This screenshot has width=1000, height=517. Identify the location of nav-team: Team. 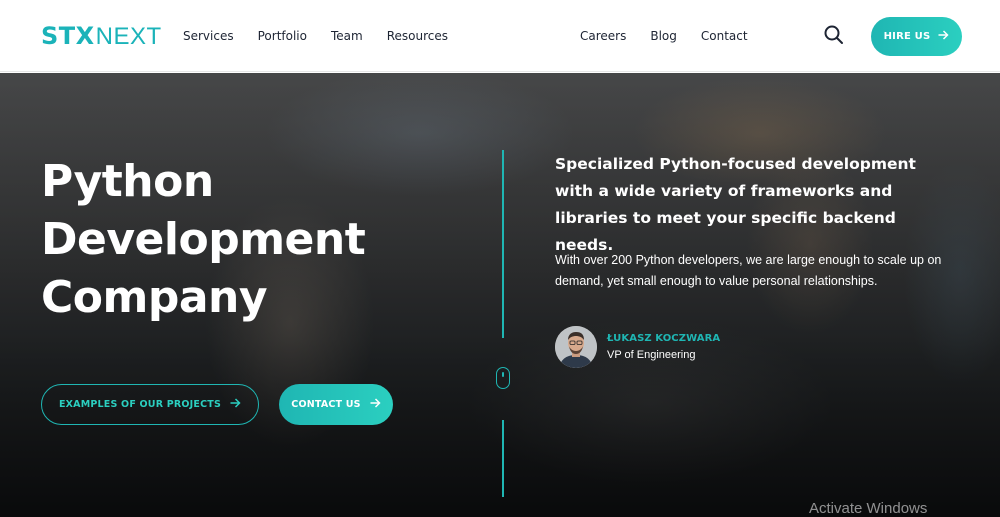
(347, 36).